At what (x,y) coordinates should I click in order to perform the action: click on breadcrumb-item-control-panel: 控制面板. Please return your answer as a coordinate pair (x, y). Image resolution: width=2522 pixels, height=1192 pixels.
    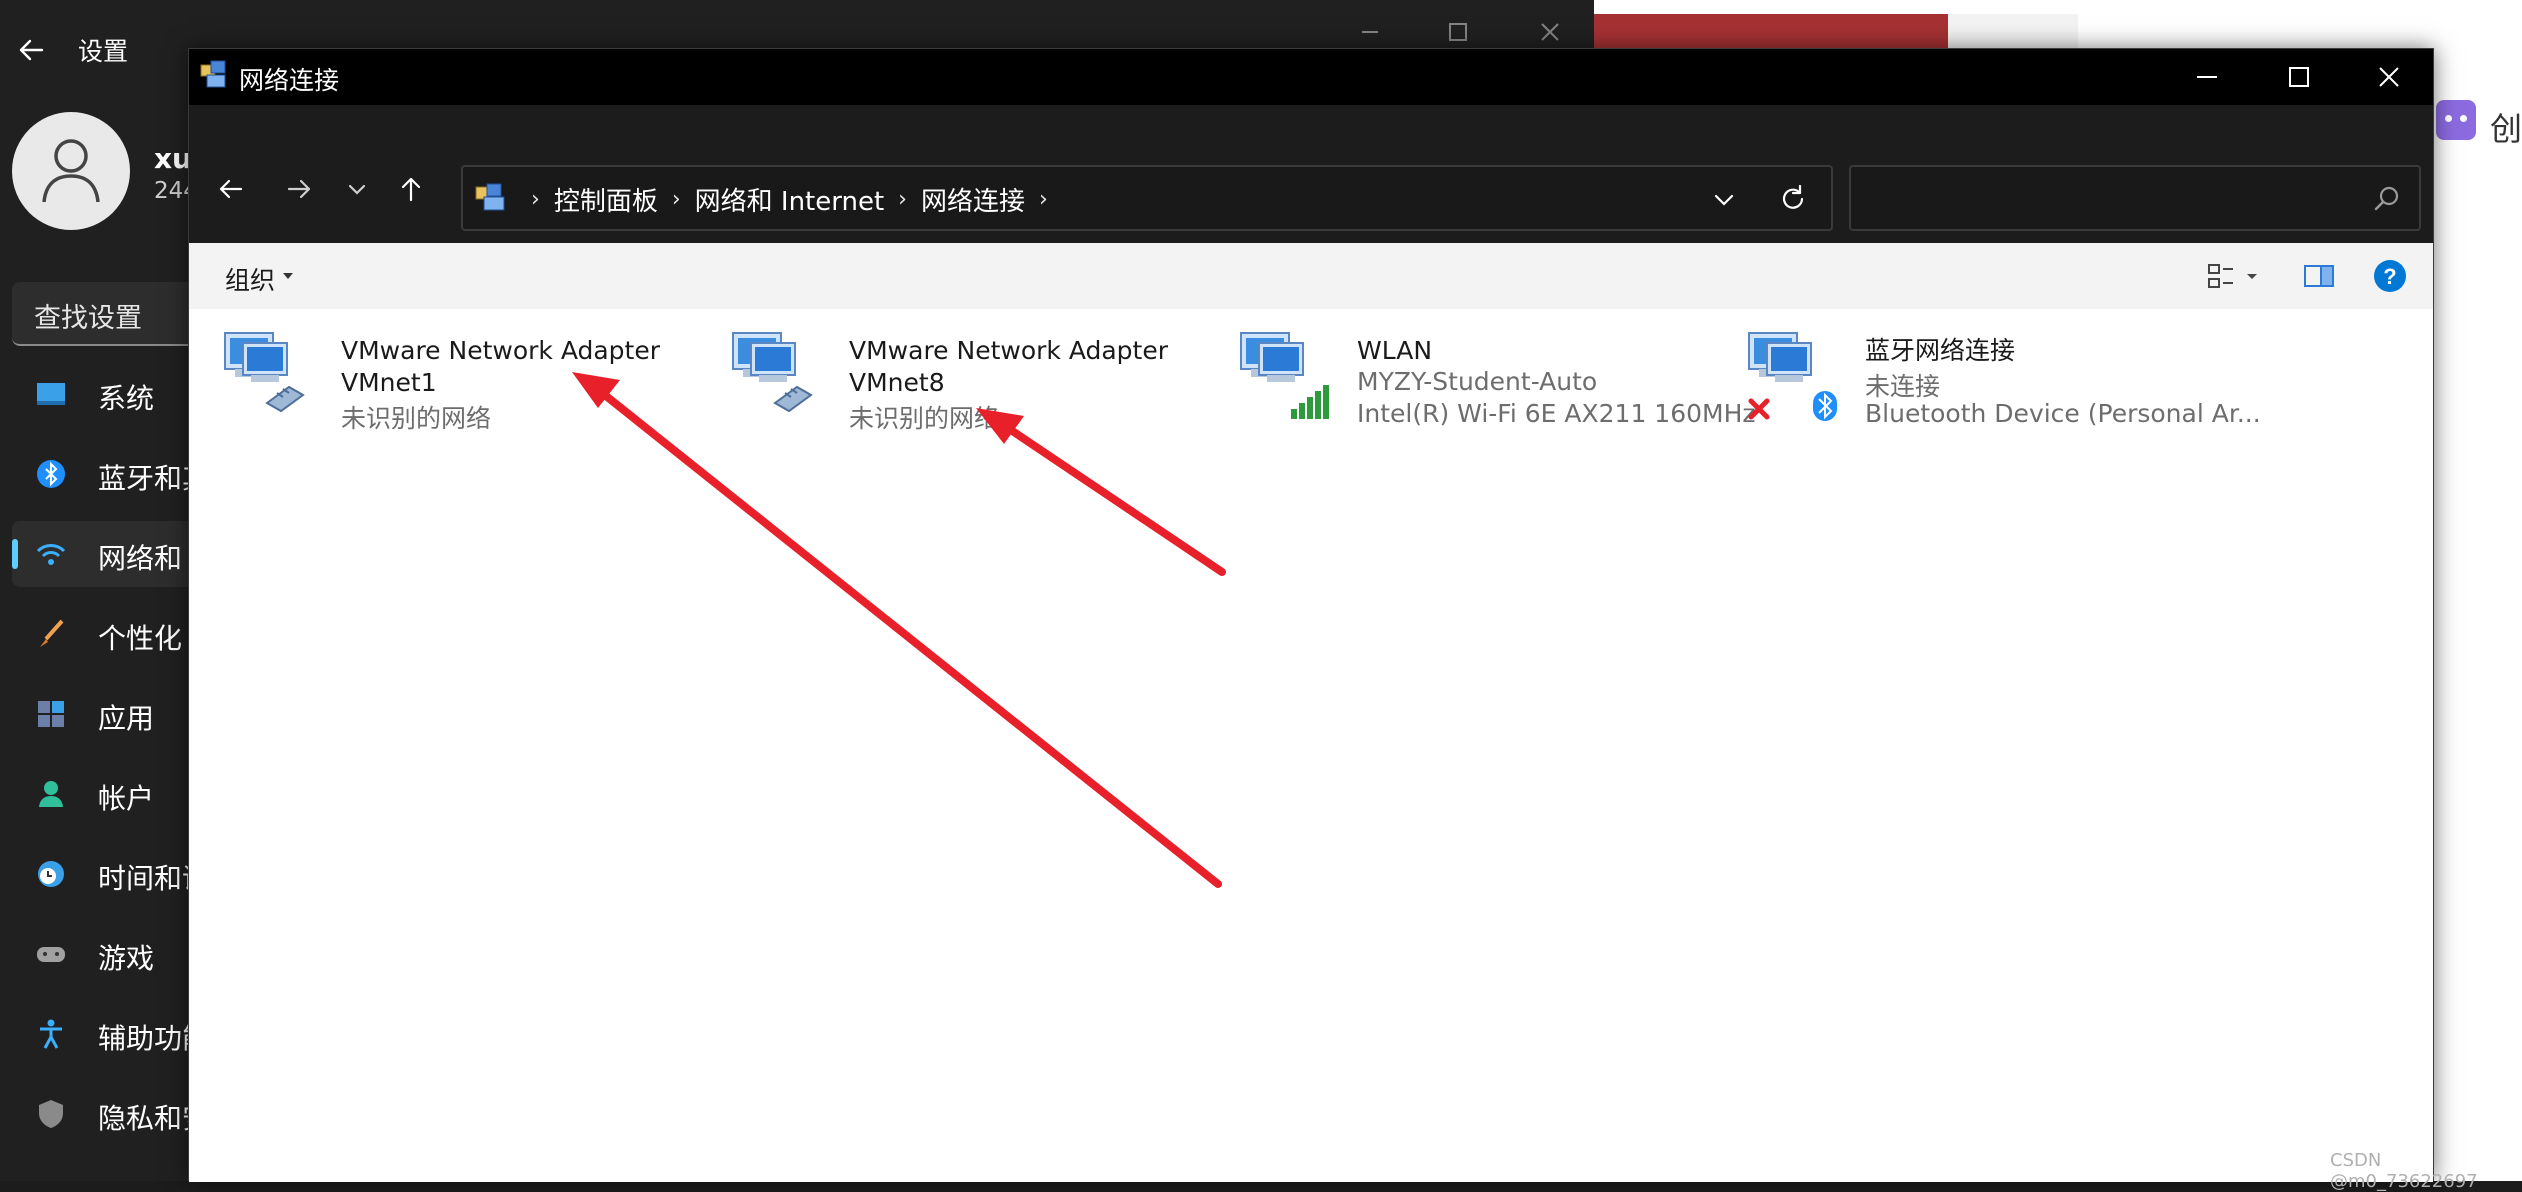
    Looking at the image, I should click on (606, 199).